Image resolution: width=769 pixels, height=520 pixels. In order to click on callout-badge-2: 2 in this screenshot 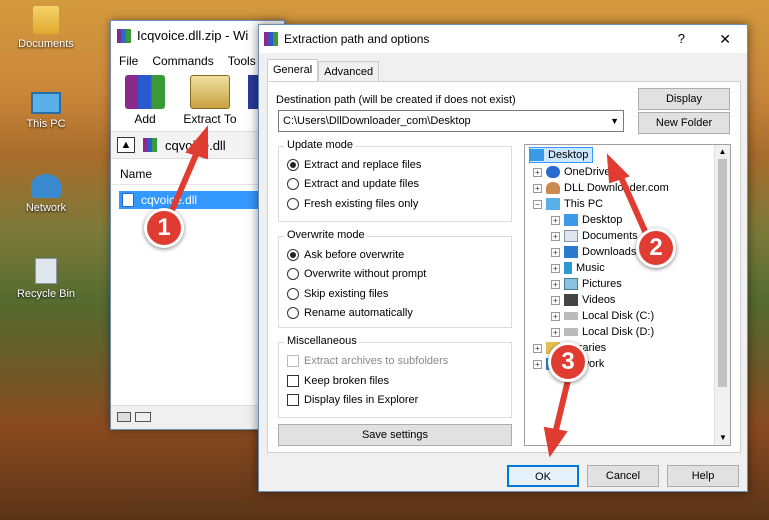, I will do `click(656, 248)`.